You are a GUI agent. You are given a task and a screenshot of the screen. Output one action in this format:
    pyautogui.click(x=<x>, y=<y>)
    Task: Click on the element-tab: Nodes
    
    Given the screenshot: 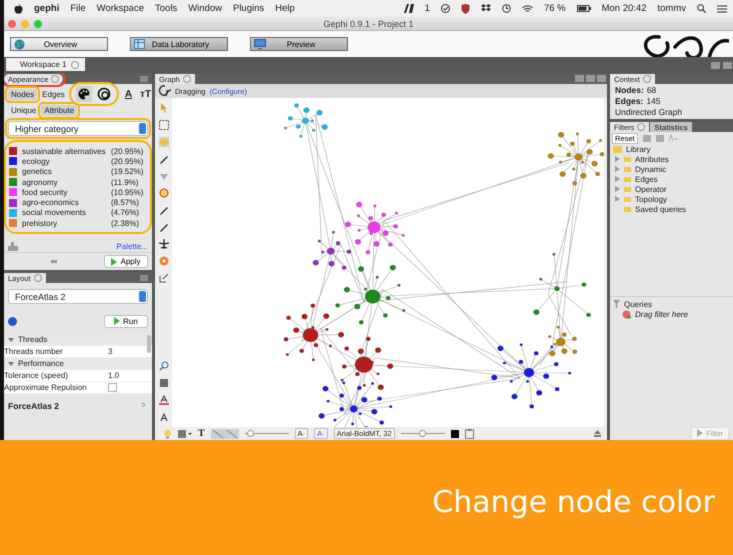 What is the action you would take?
    pyautogui.click(x=23, y=94)
    